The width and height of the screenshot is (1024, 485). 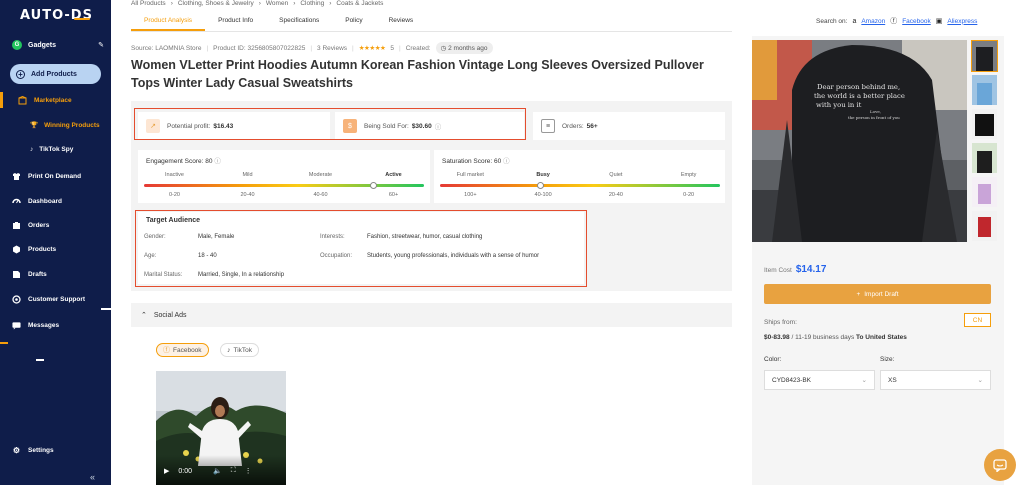 What do you see at coordinates (875, 111) in the screenshot?
I see `hoodie-print-line4: Love,` at bounding box center [875, 111].